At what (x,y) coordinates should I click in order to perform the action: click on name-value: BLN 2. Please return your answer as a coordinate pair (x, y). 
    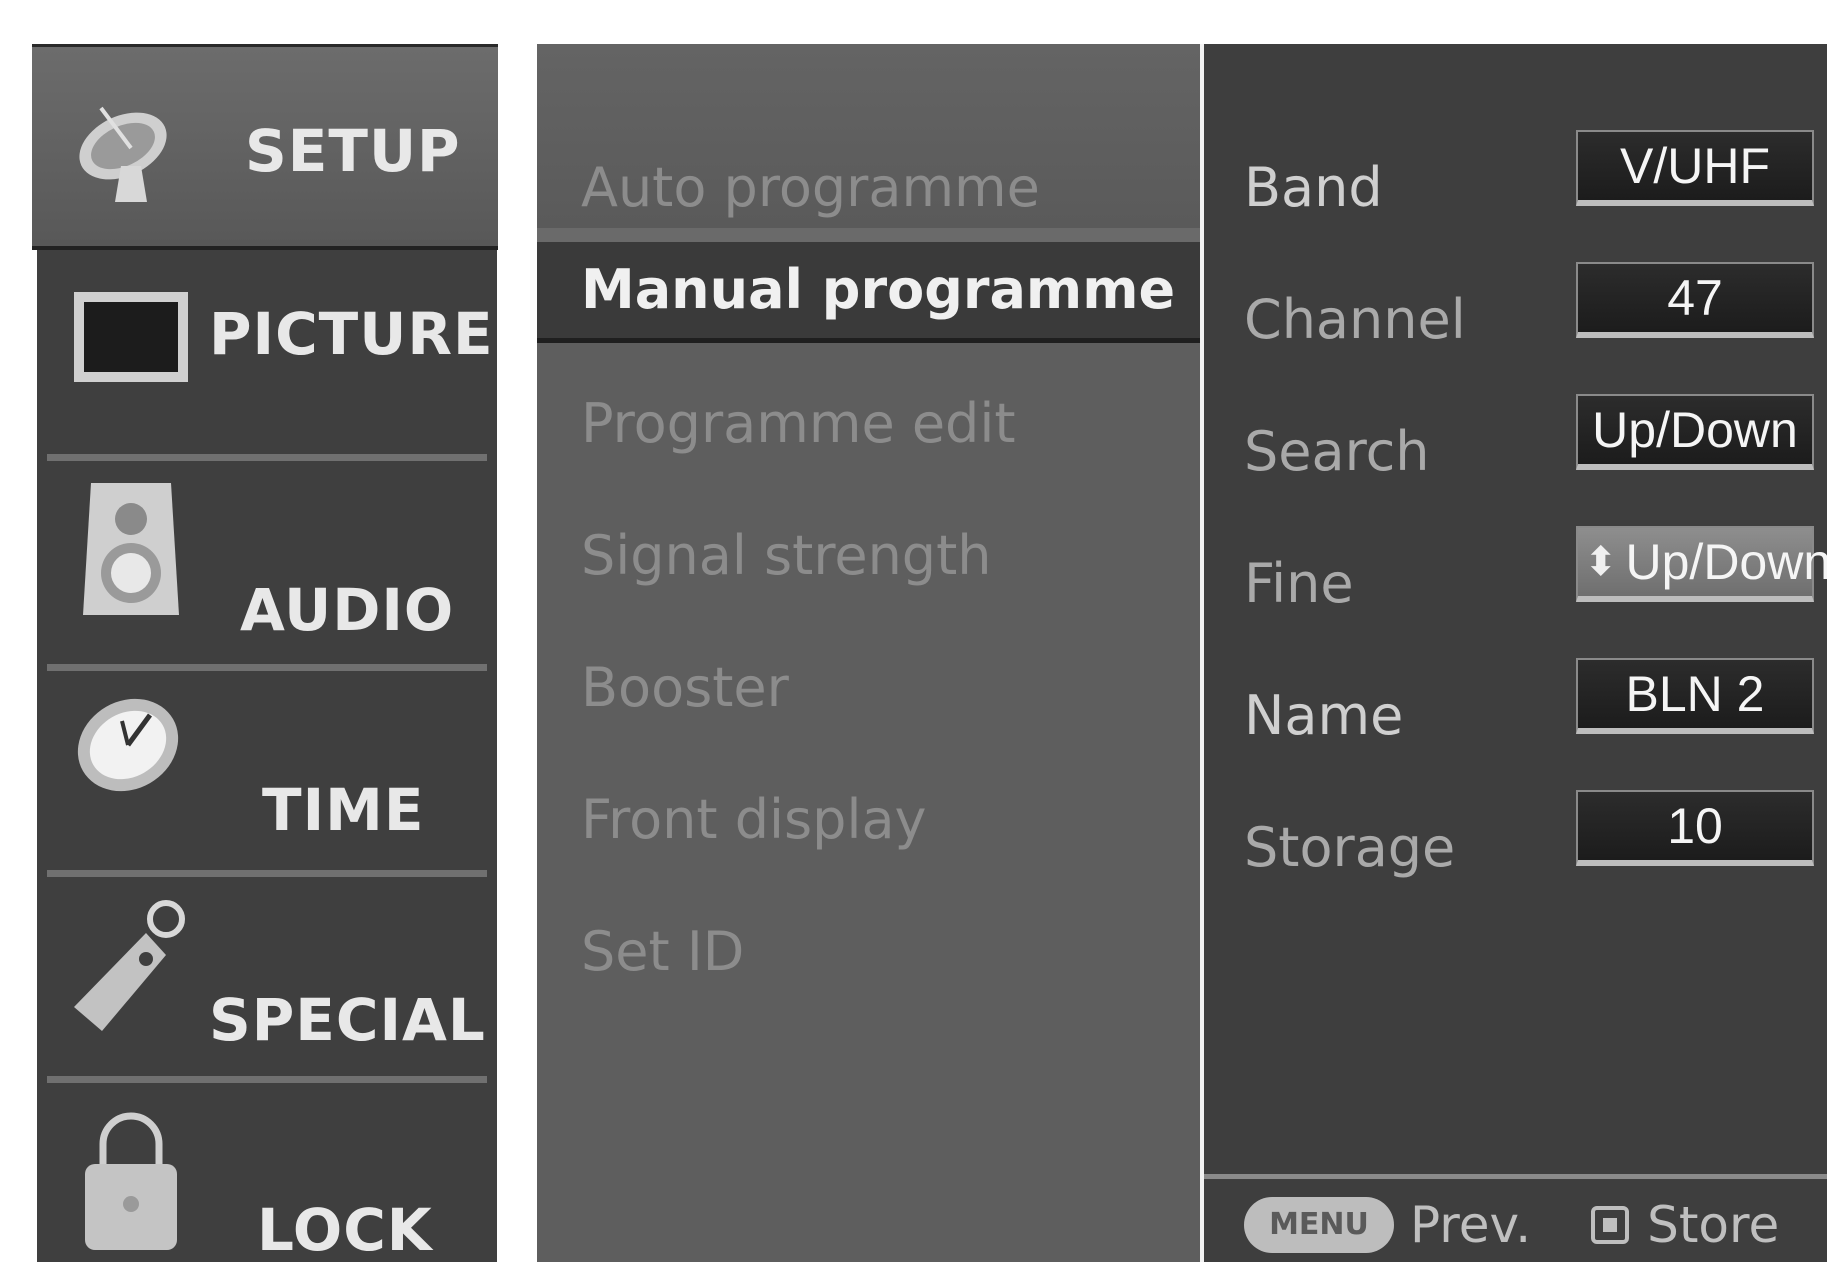
    Looking at the image, I should click on (1695, 696).